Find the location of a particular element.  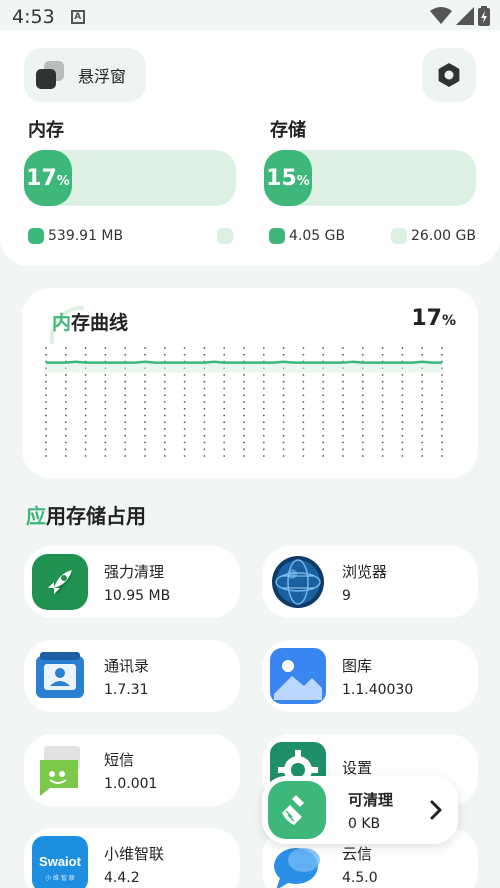

svg-text: 小 维 智 联 is located at coordinates (60, 878).